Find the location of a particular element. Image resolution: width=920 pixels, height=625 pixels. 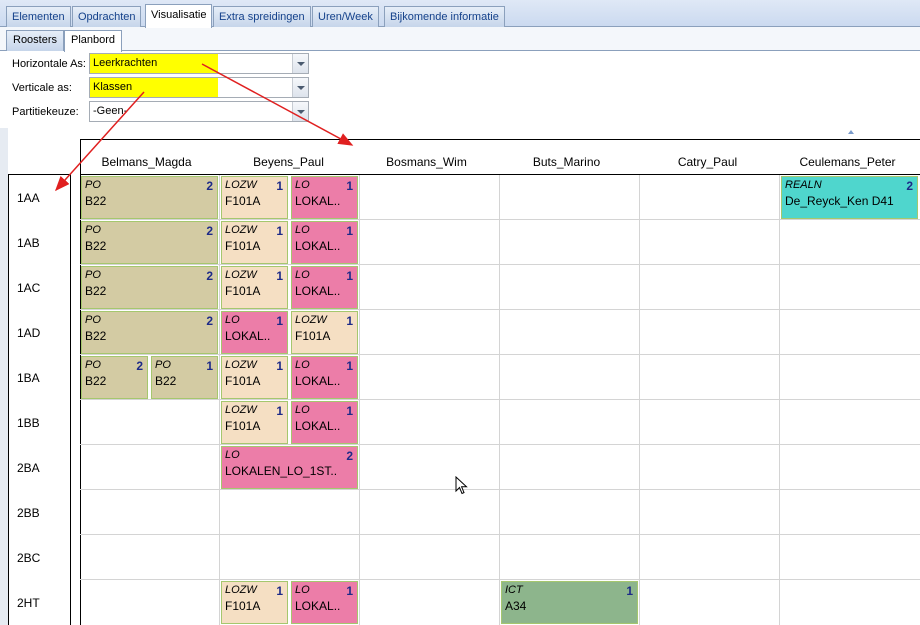

vertical-axis-label: Verticale as: is located at coordinates (42, 88).